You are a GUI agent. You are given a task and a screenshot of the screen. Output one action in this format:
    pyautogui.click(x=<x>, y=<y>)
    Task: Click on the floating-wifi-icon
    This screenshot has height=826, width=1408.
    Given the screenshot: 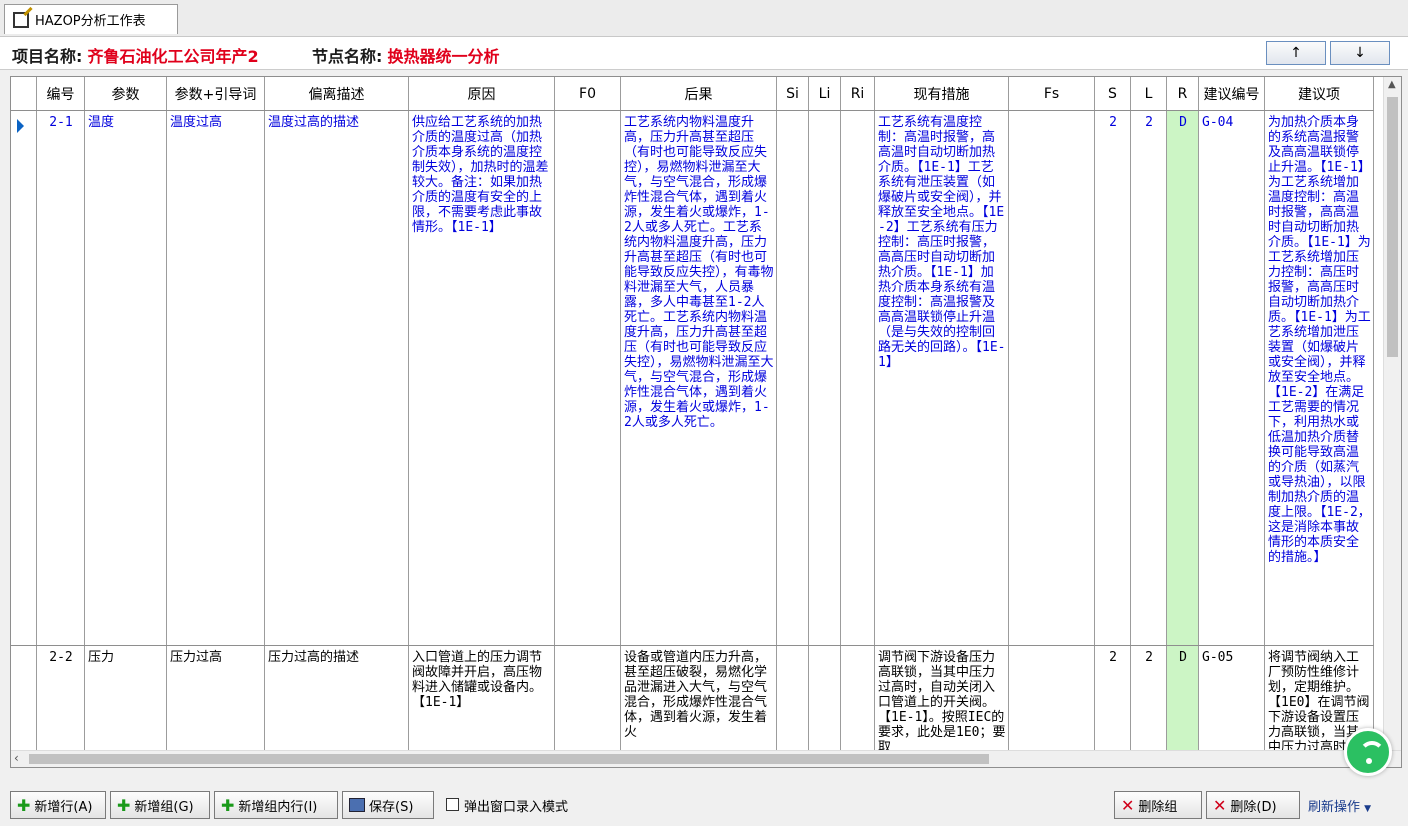 What is the action you would take?
    pyautogui.click(x=1368, y=752)
    